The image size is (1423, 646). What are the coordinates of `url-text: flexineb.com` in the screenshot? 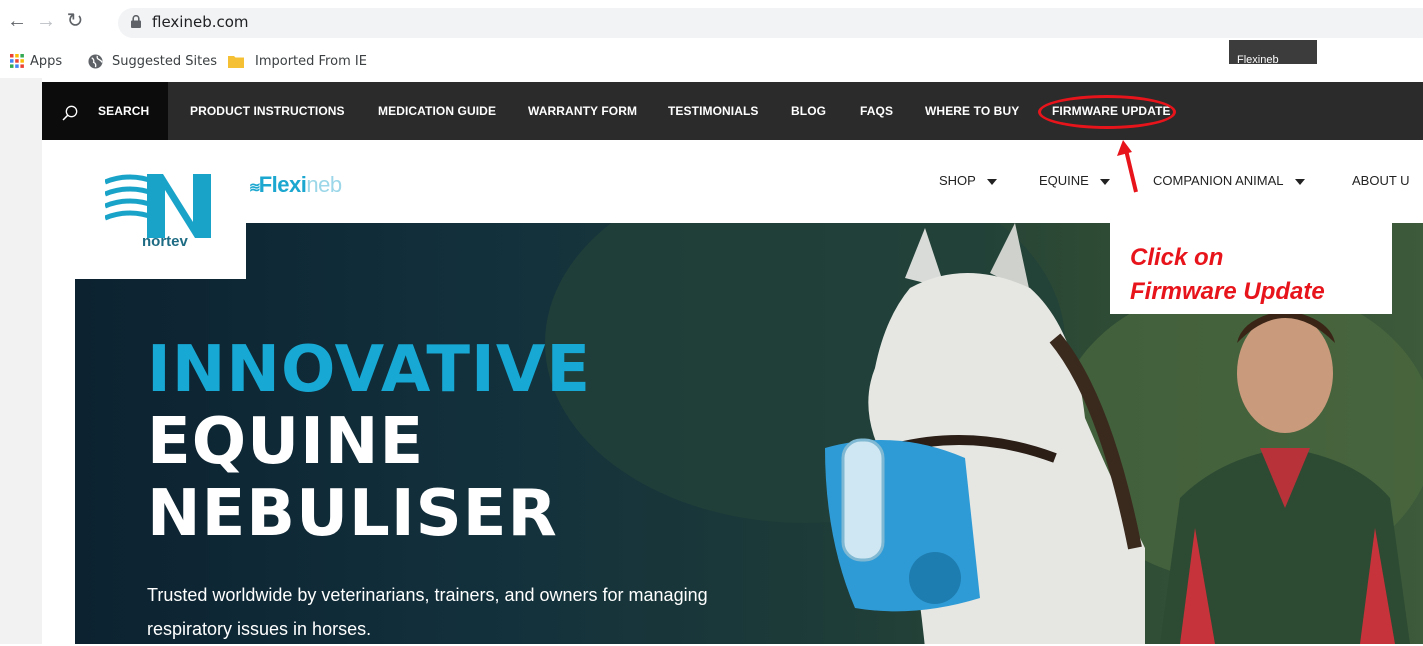 It's located at (200, 22).